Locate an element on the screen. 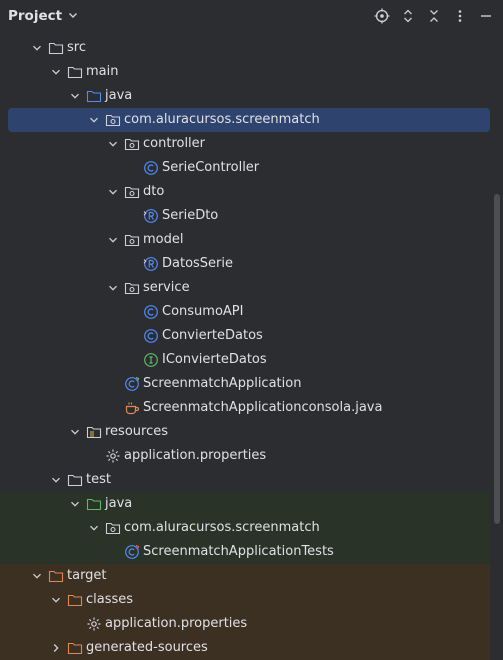 The width and height of the screenshot is (503, 660). tree-item-label: controller is located at coordinates (174, 143).